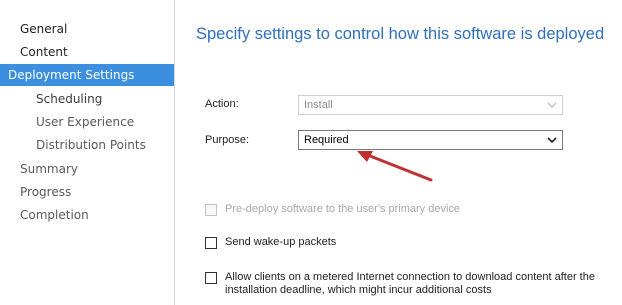 The image size is (622, 305). What do you see at coordinates (227, 140) in the screenshot?
I see `purpose-label: Purpose:` at bounding box center [227, 140].